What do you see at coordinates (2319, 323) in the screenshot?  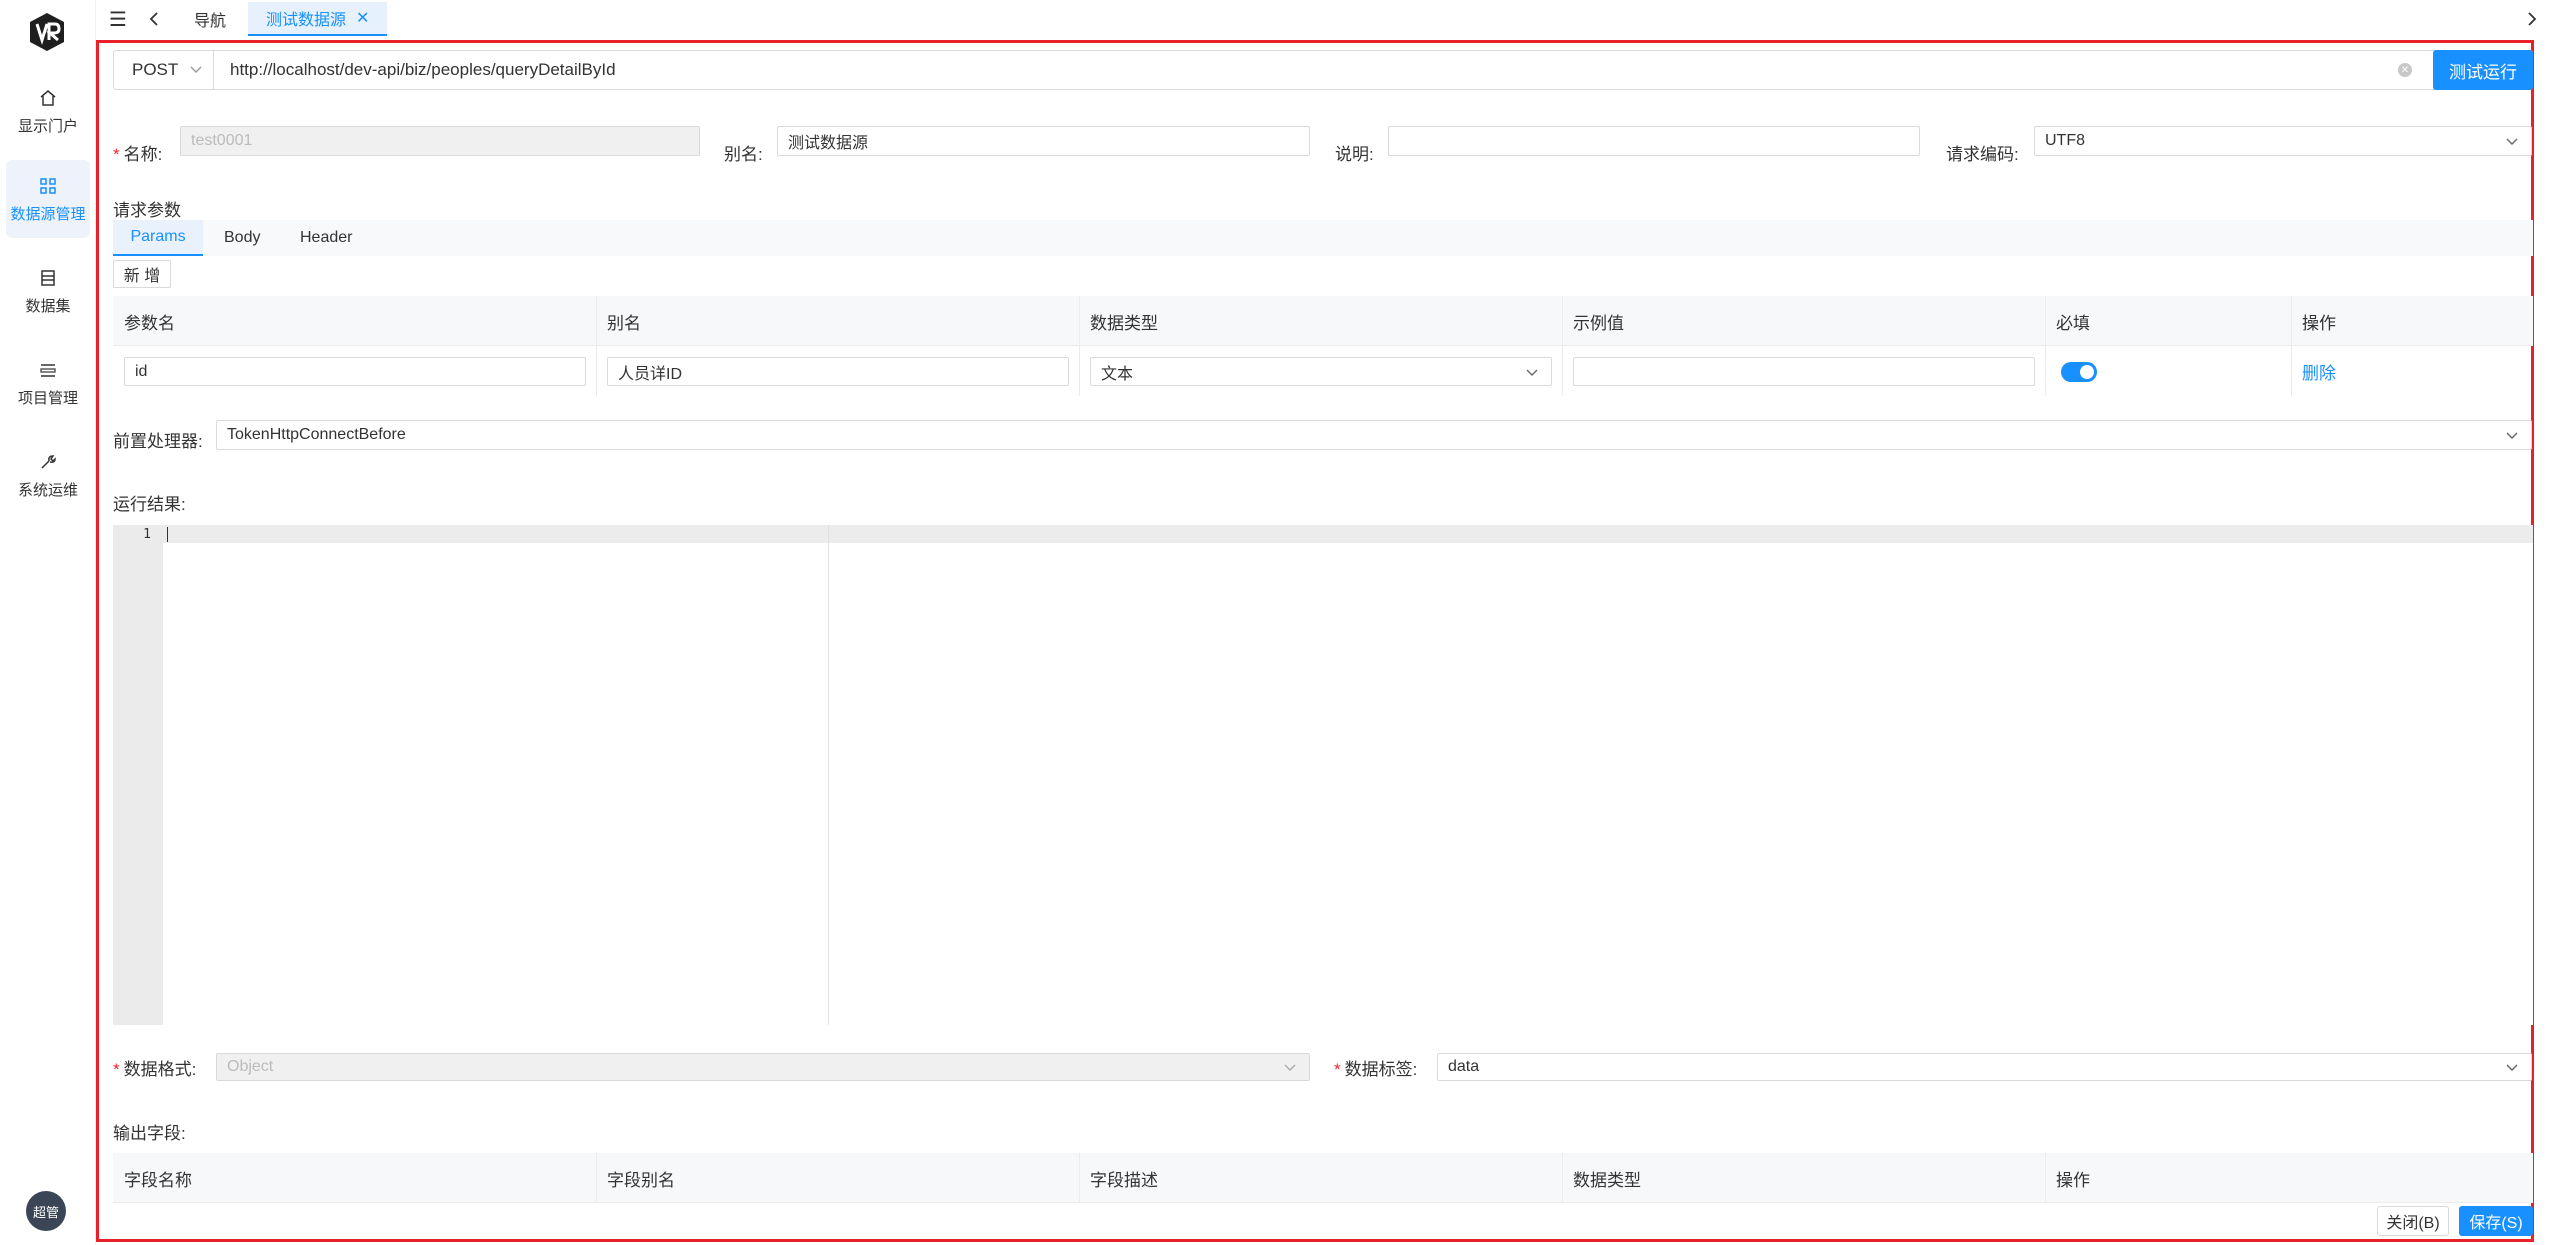 I see `col-header-action: 操作` at bounding box center [2319, 323].